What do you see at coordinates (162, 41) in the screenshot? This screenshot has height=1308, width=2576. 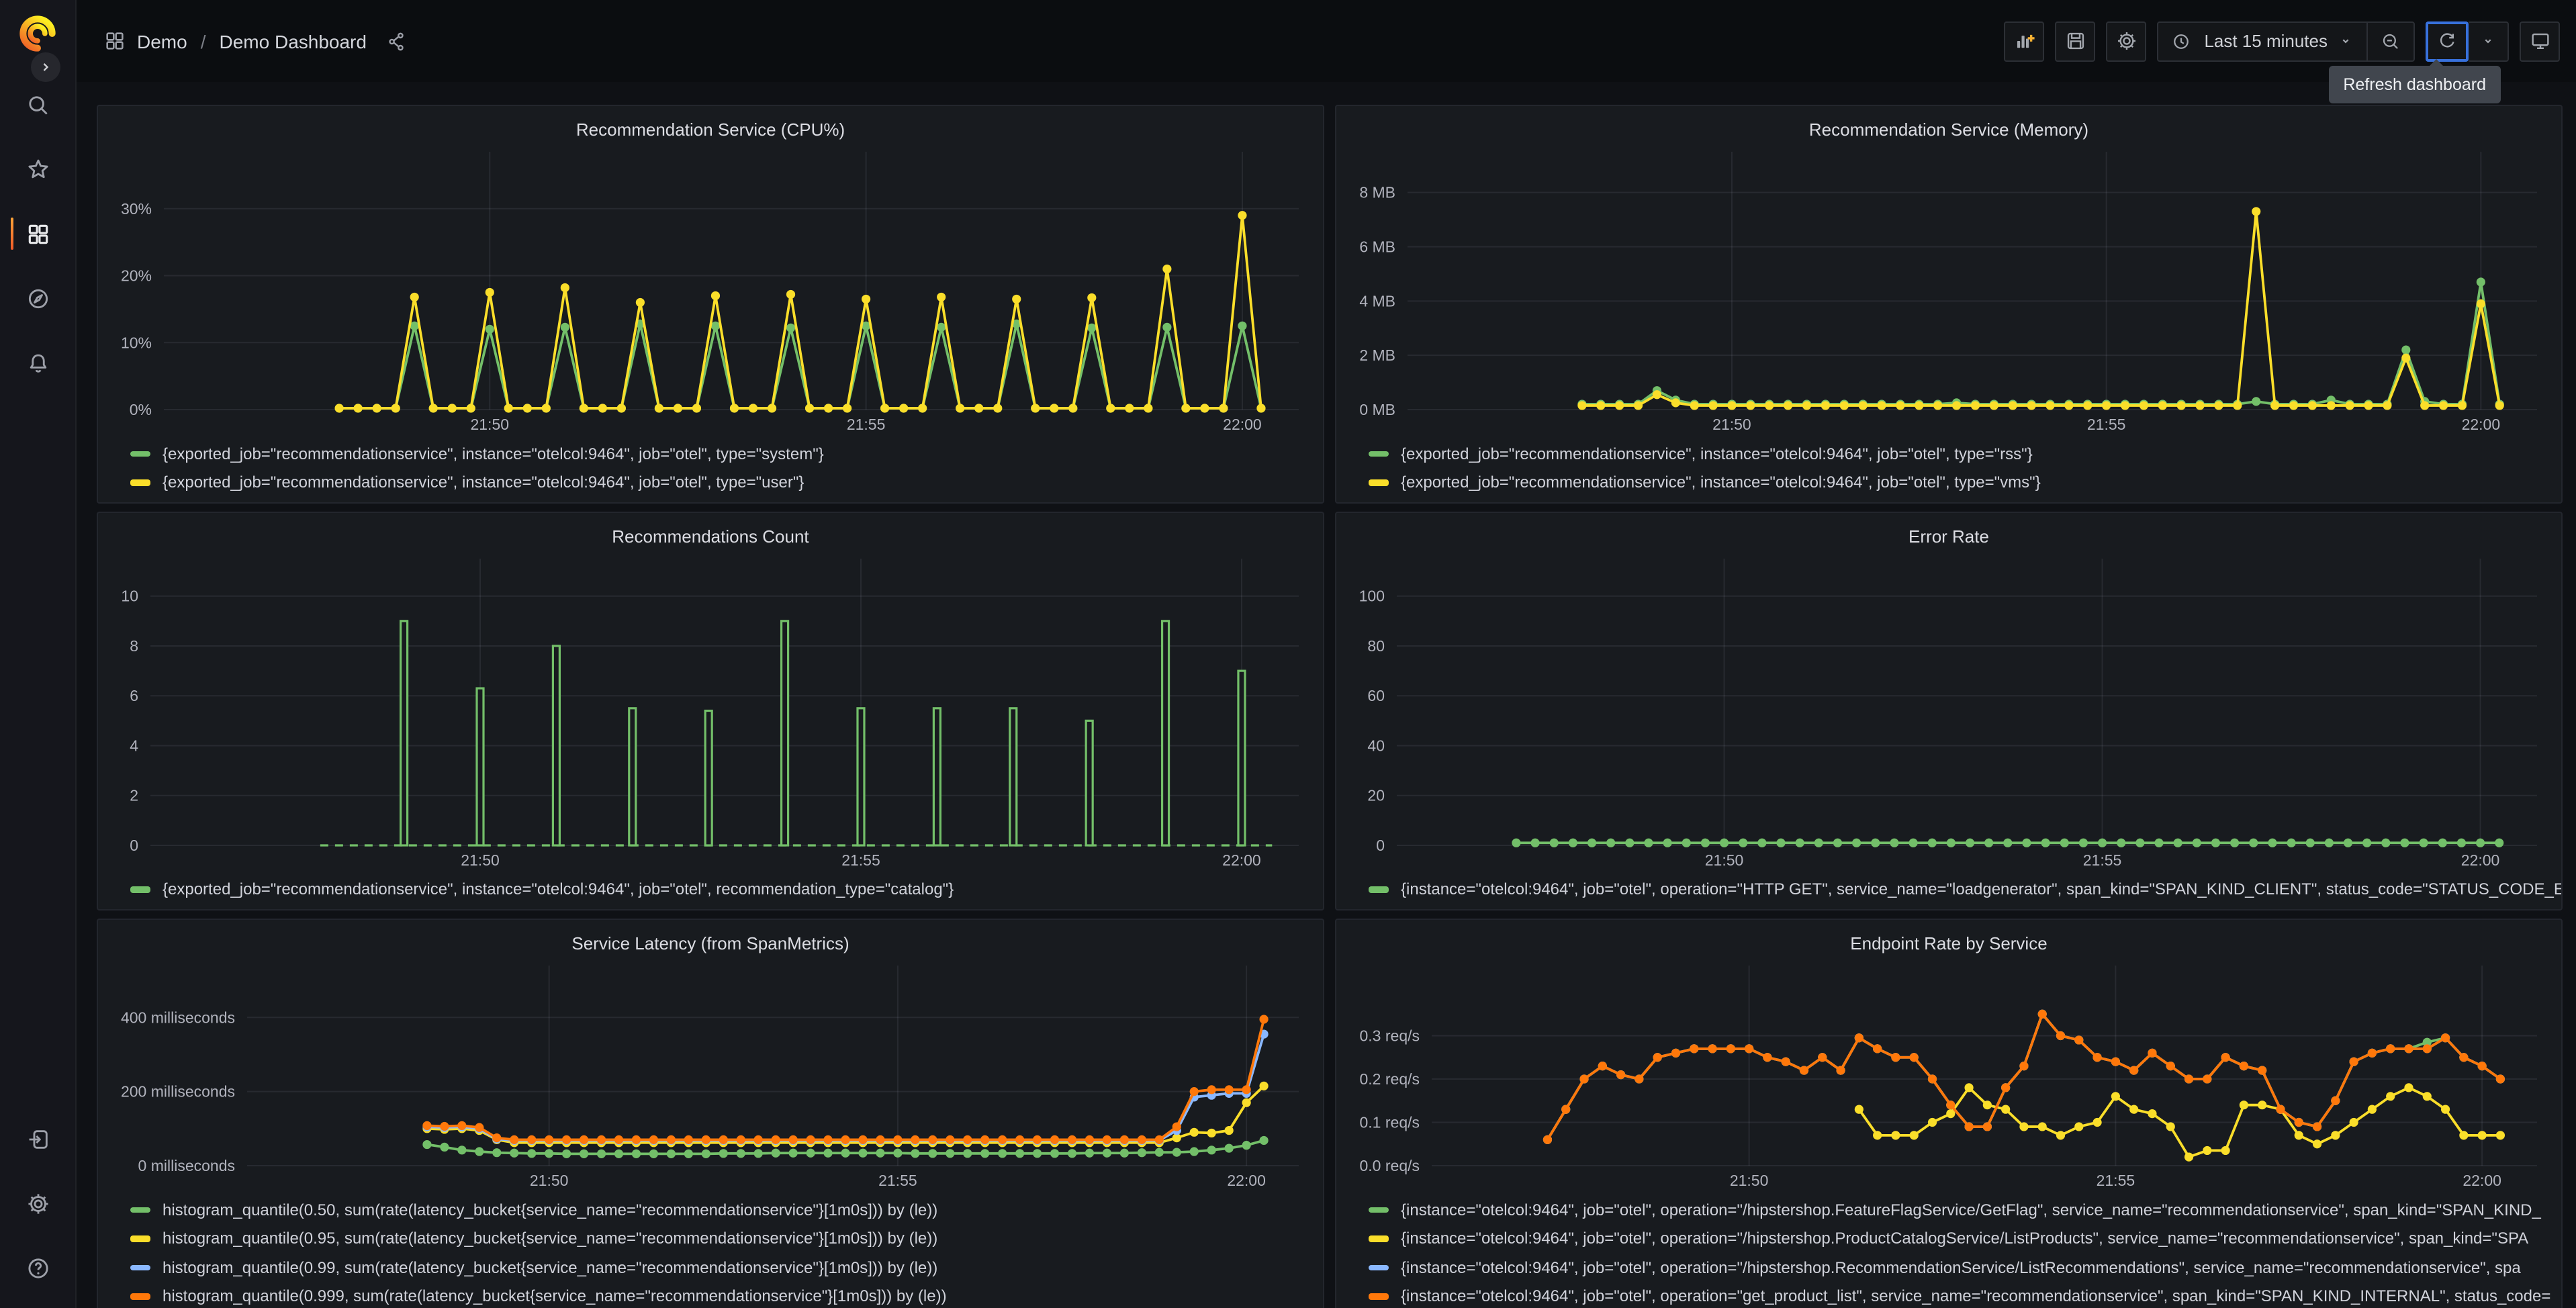 I see `breadcrumb-section: Demo` at bounding box center [162, 41].